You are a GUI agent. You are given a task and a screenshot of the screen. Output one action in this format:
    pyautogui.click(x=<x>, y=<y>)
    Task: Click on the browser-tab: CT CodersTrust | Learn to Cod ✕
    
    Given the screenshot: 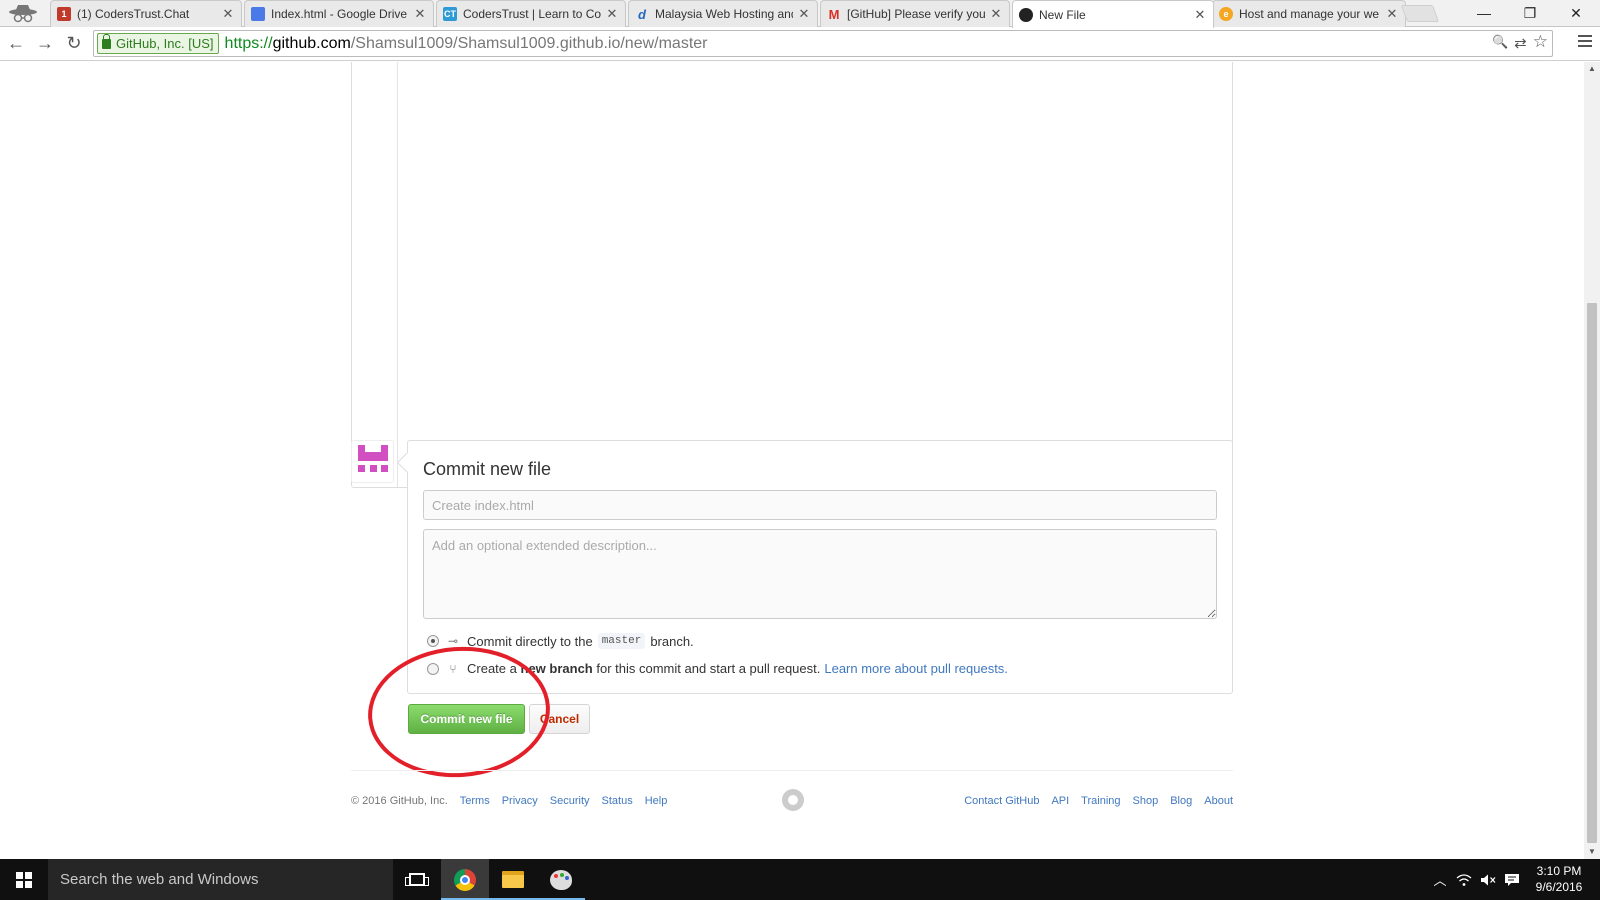 What is the action you would take?
    pyautogui.click(x=531, y=13)
    